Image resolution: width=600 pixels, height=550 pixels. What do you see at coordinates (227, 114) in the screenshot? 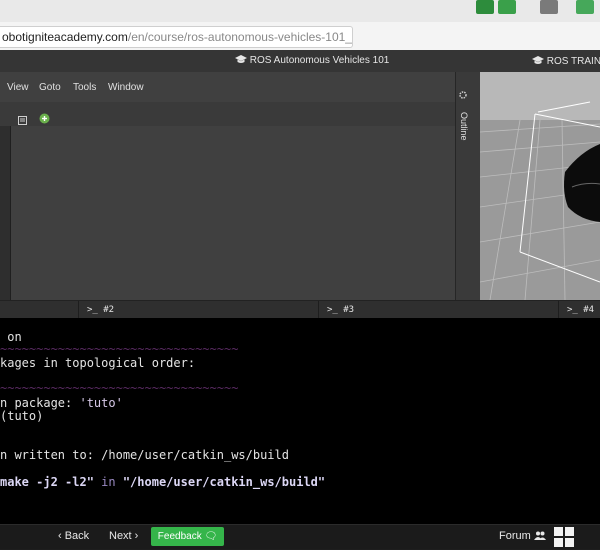
I see `ide-toolbar` at bounding box center [227, 114].